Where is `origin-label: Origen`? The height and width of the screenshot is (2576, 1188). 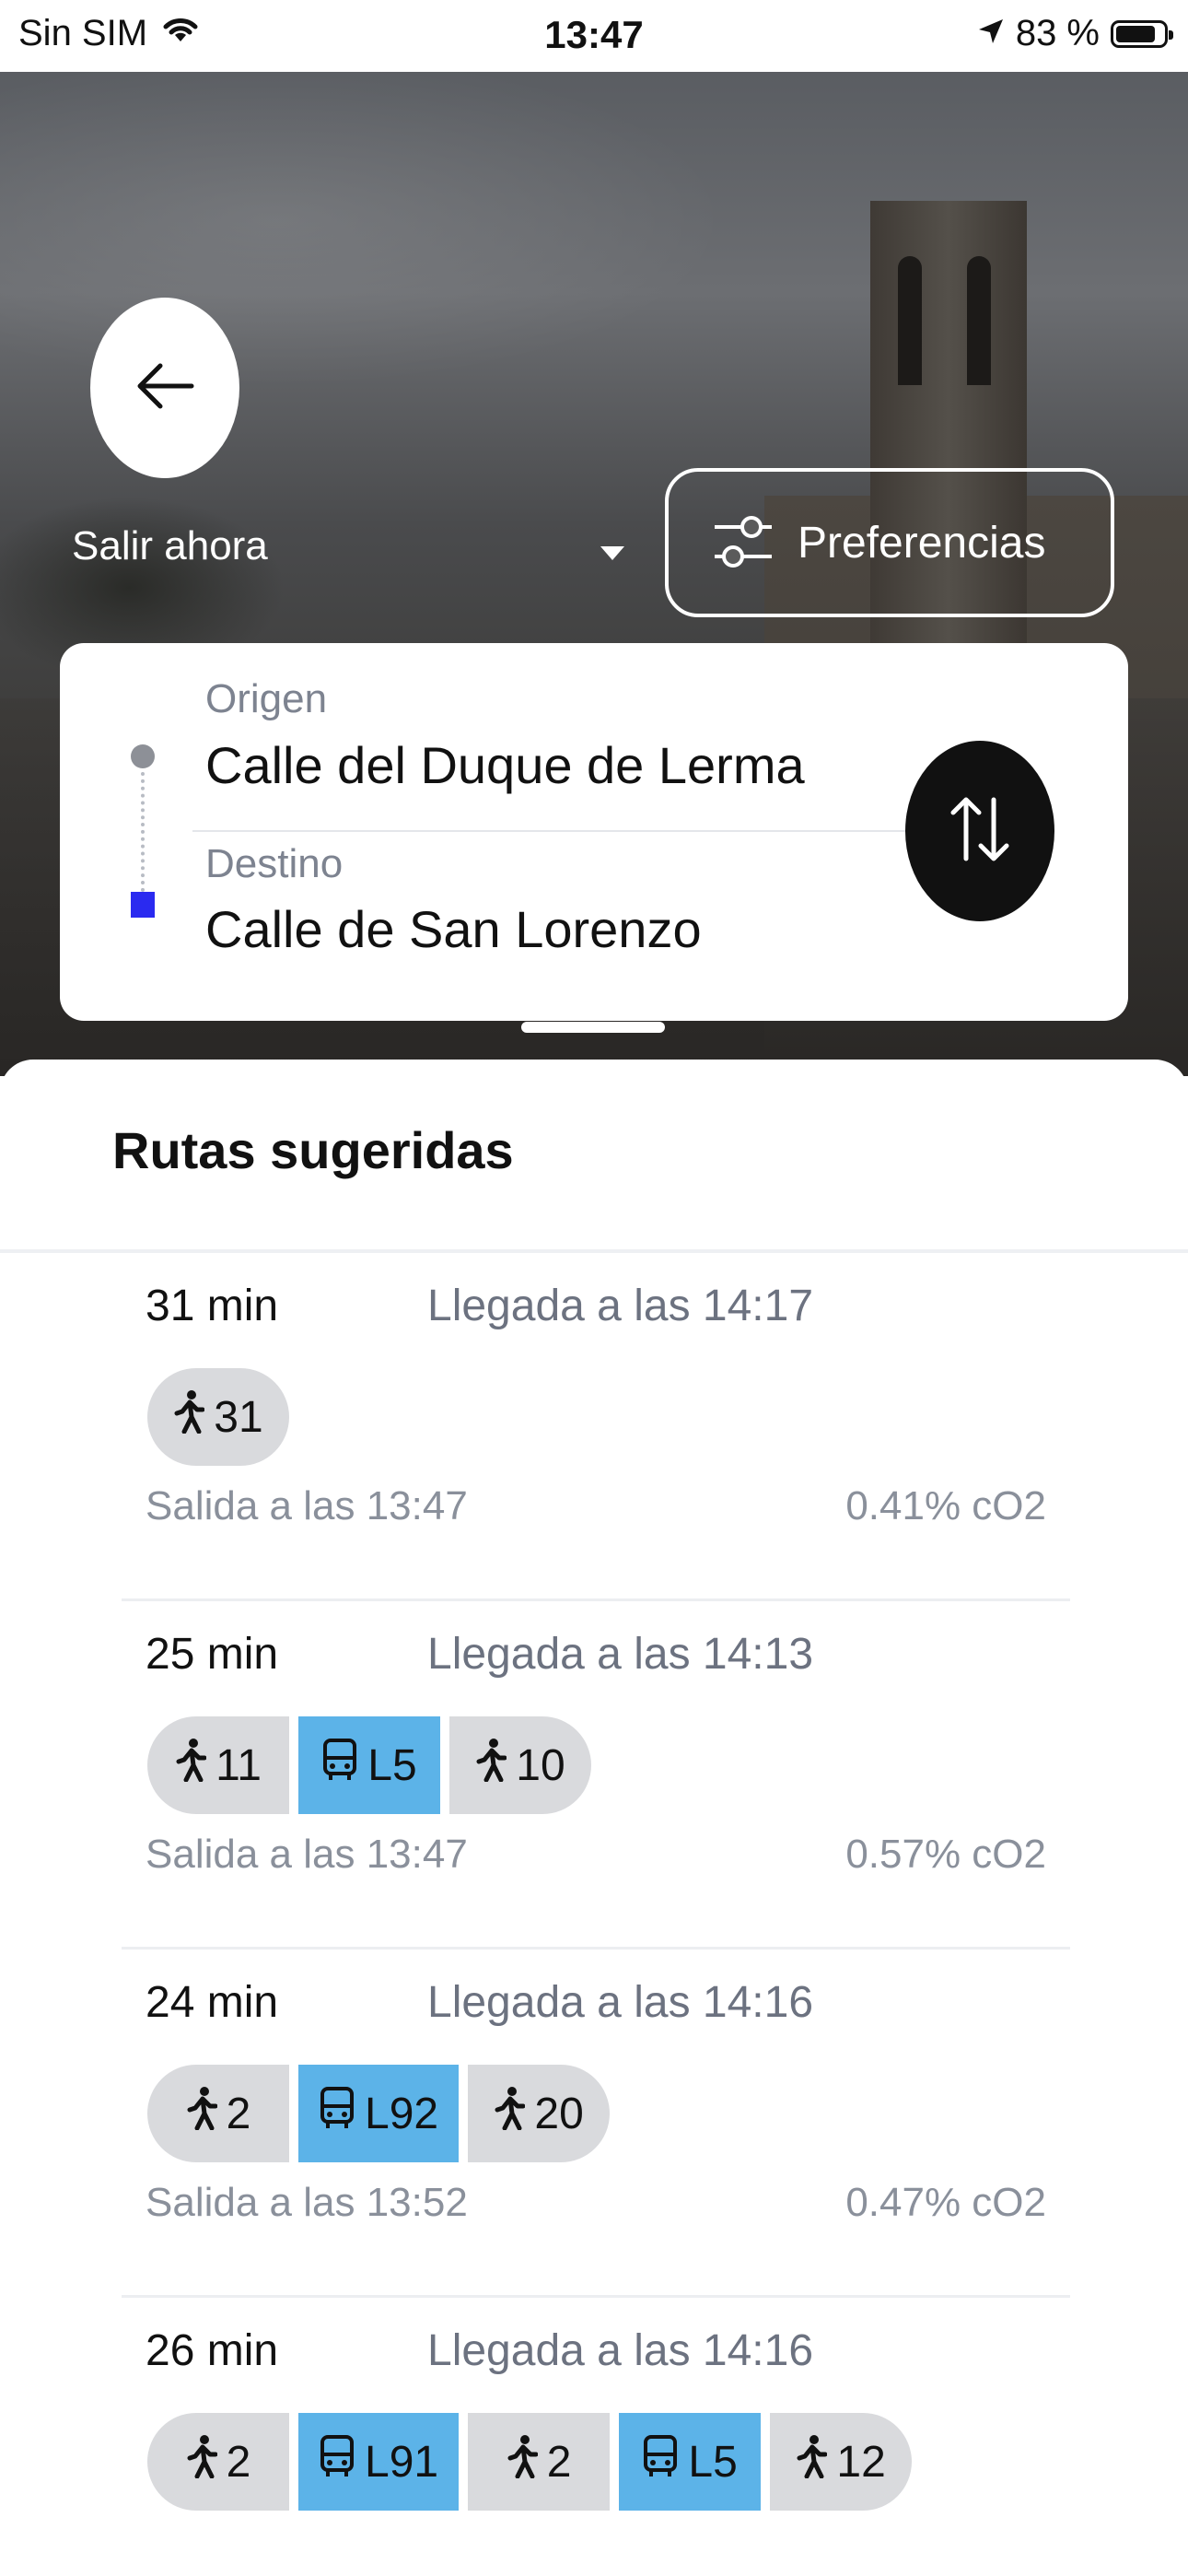 origin-label: Origen is located at coordinates (266, 698).